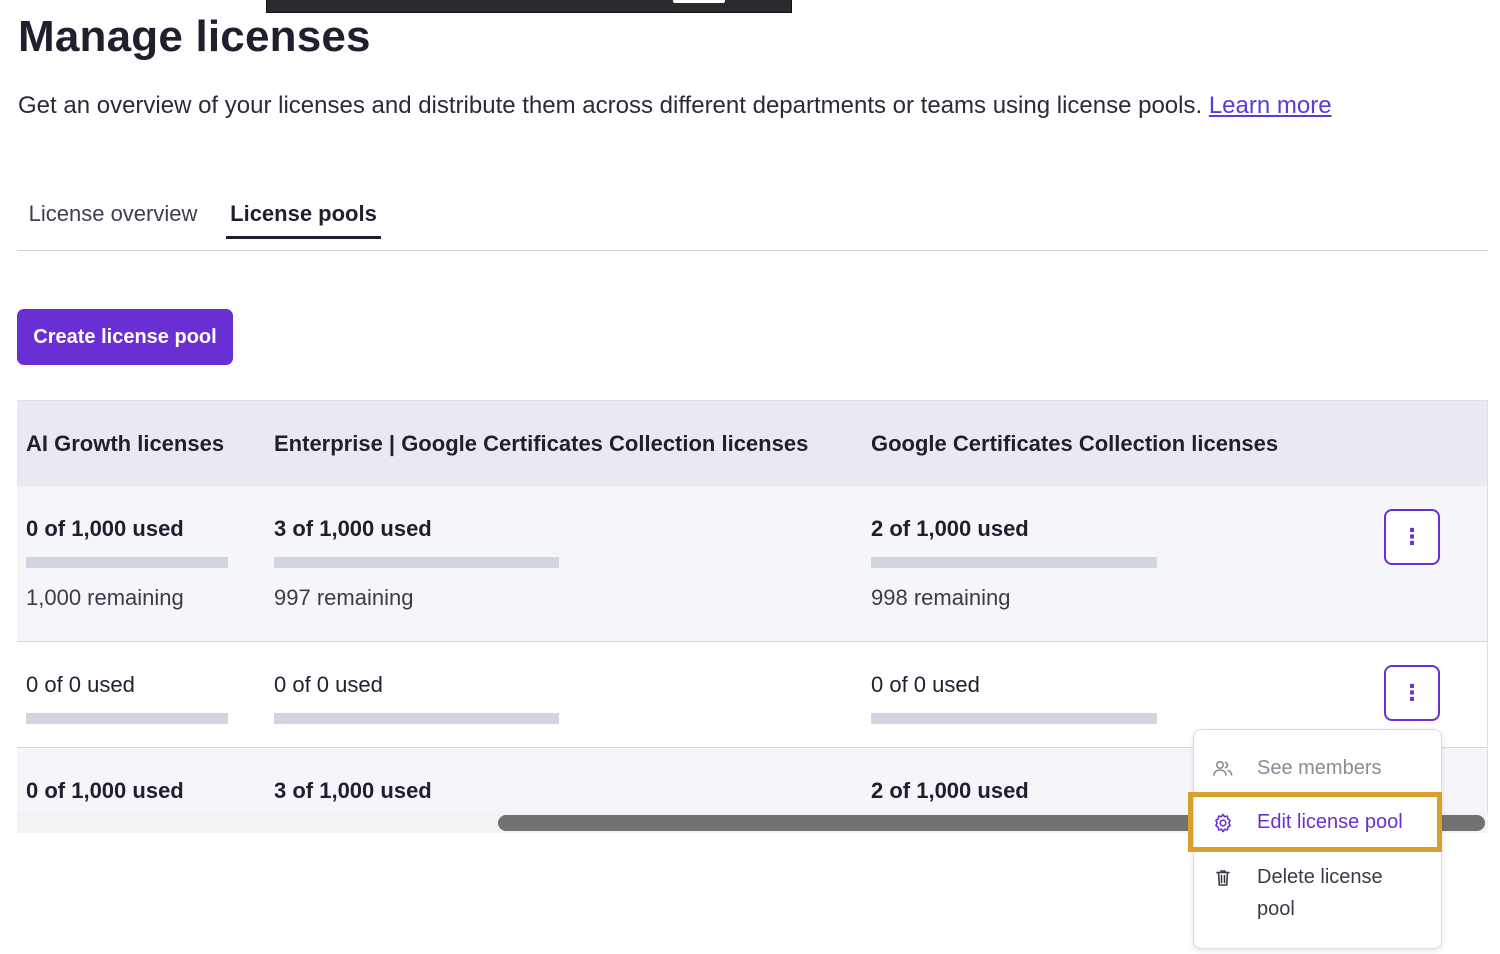 The width and height of the screenshot is (1500, 954). I want to click on column-header-google-certificates: Google Certificates Collection licenses, so click(1075, 443).